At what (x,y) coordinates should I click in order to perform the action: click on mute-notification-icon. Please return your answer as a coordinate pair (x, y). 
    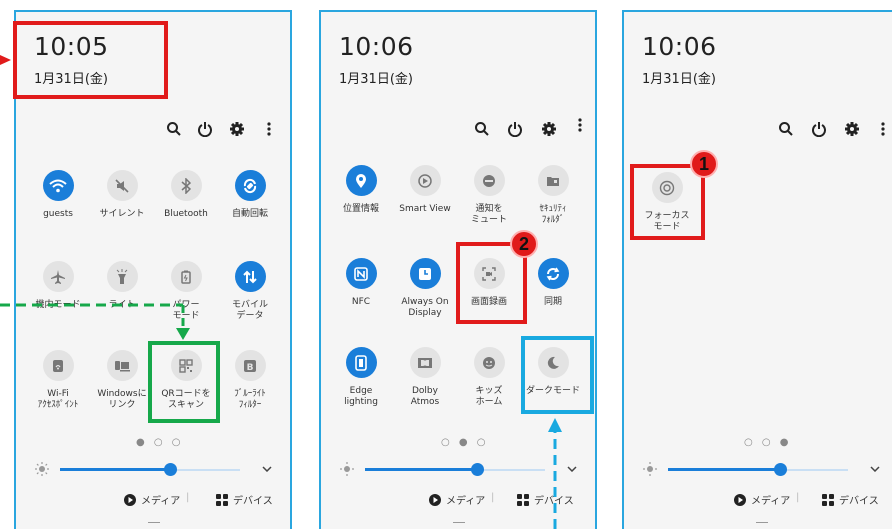
    Looking at the image, I should click on (489, 180).